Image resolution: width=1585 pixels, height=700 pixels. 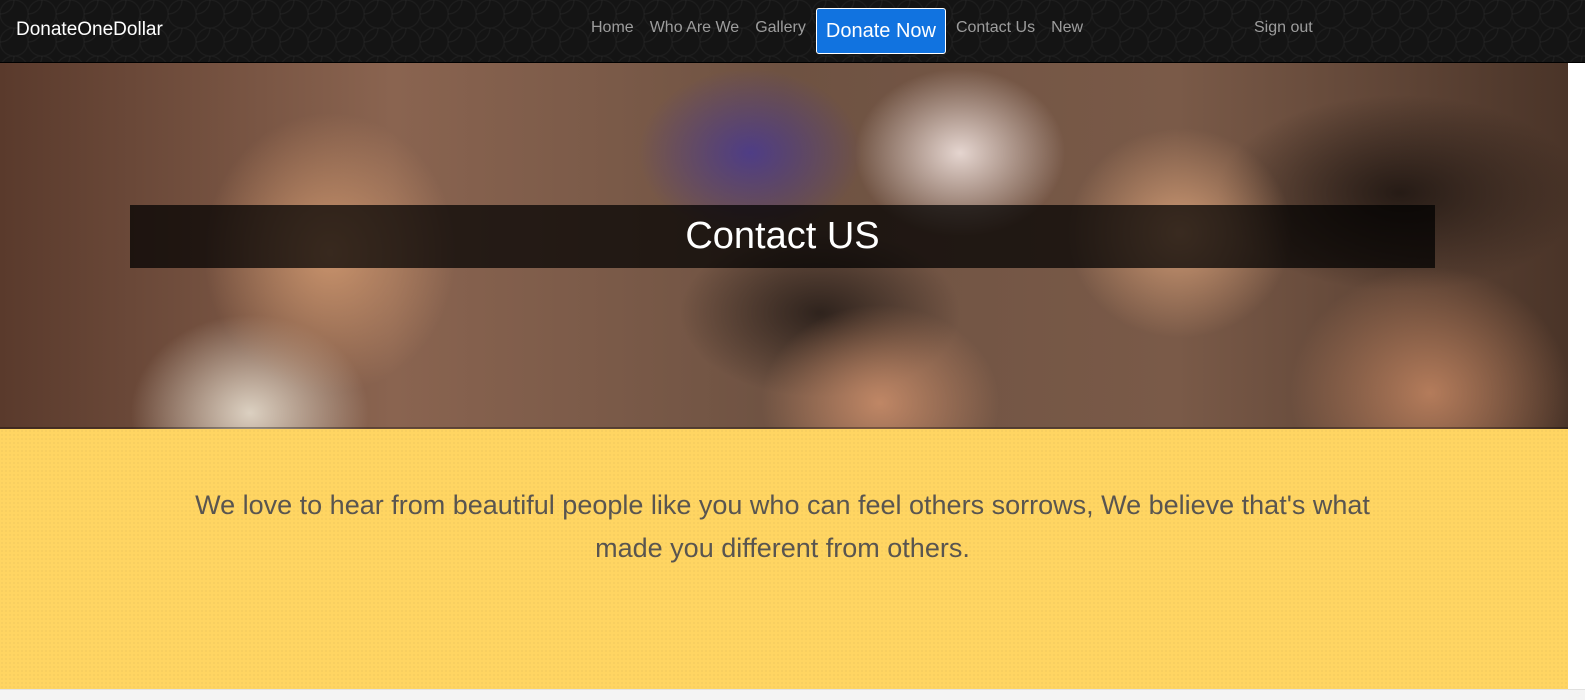 What do you see at coordinates (780, 31) in the screenshot?
I see `nav-gallery-link: Gallery` at bounding box center [780, 31].